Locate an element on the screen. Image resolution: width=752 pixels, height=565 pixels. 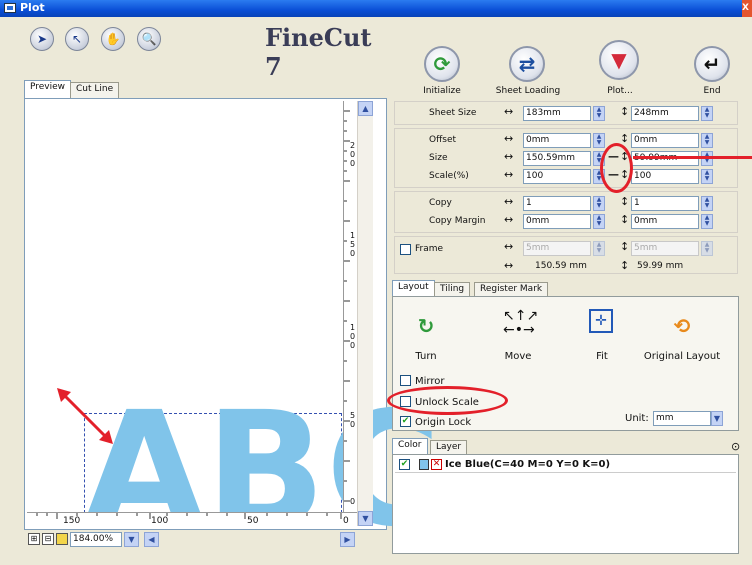
plot-icon: ▼ is located at coordinates (619, 60).